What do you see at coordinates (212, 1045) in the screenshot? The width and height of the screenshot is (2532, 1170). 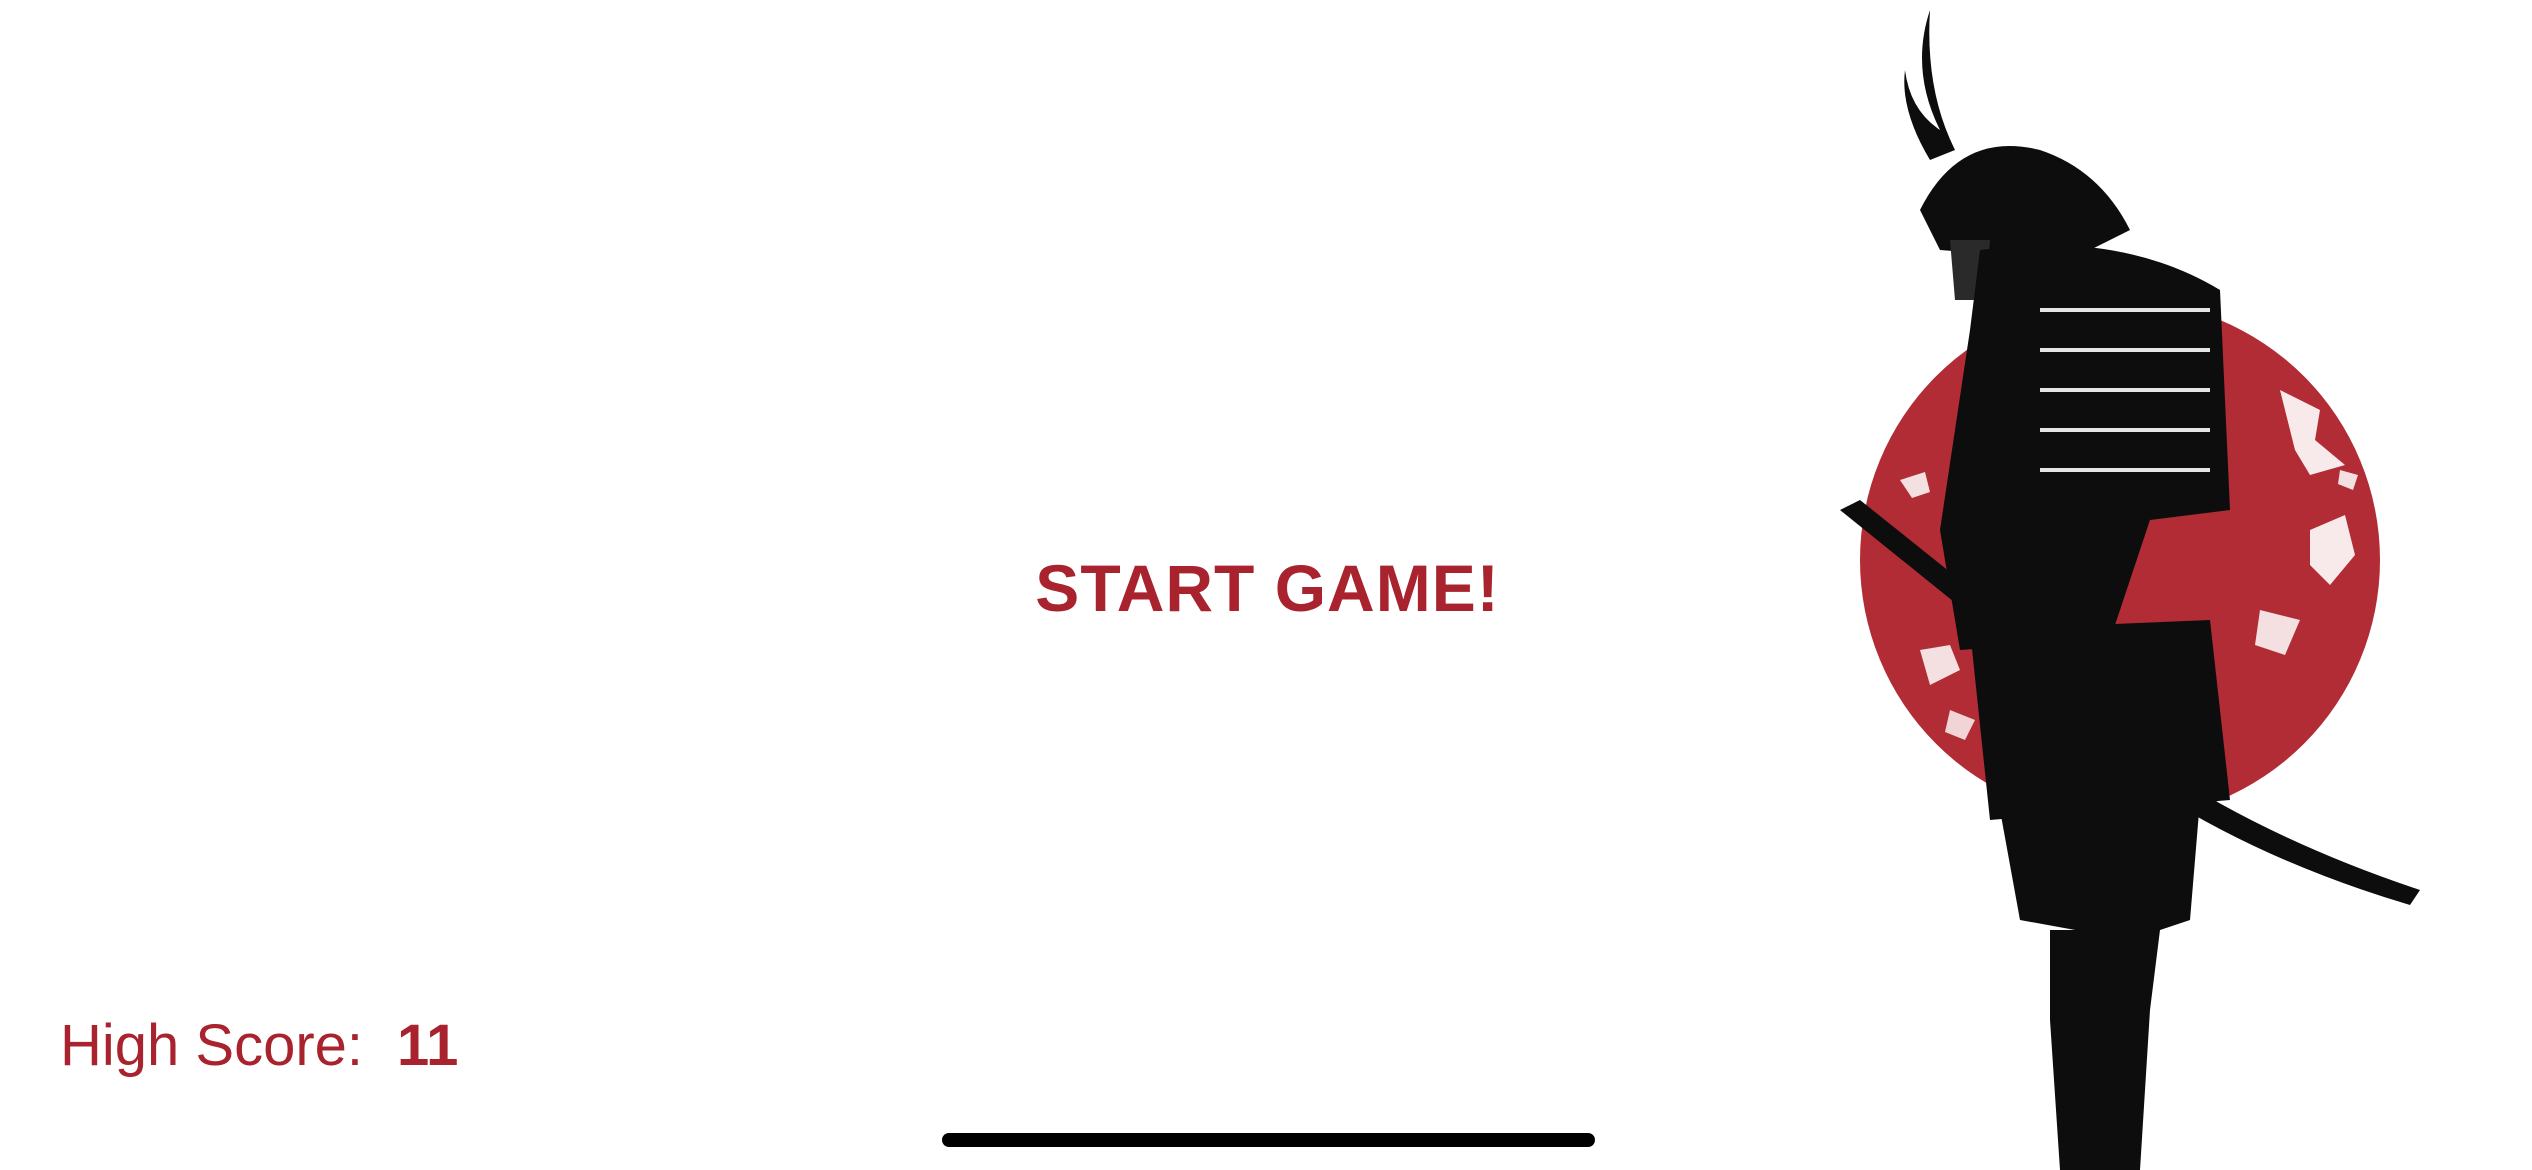 I see `high-score-label: High Score:` at bounding box center [212, 1045].